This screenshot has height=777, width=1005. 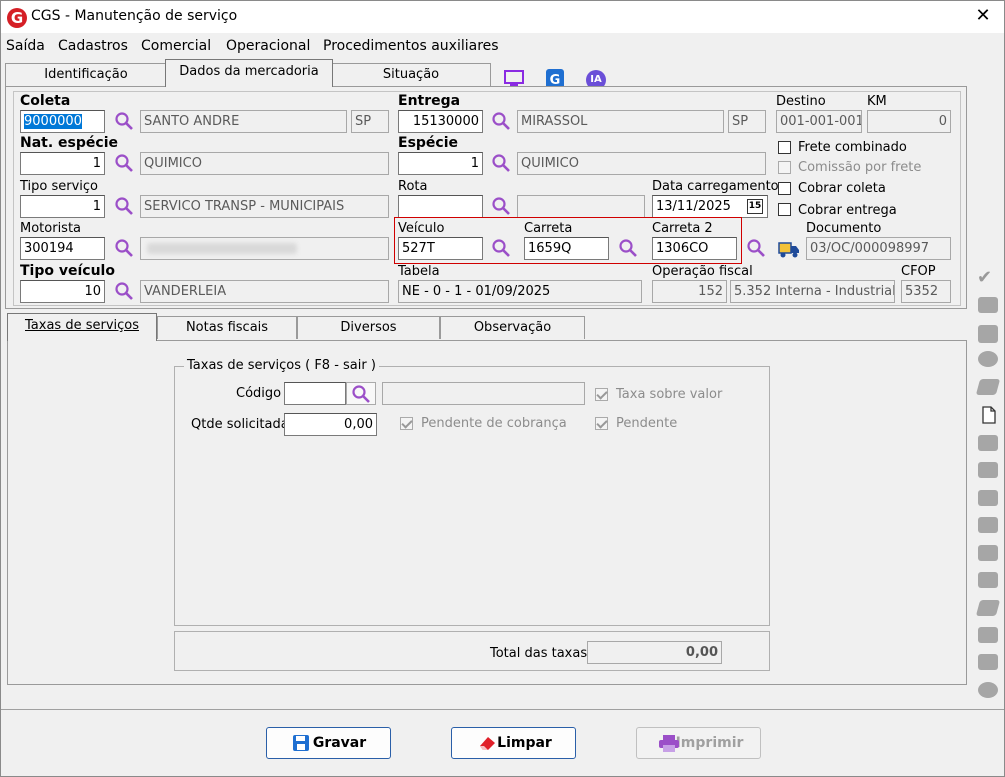 What do you see at coordinates (370, 121) in the screenshot?
I see `coleta-uf-field: SP` at bounding box center [370, 121].